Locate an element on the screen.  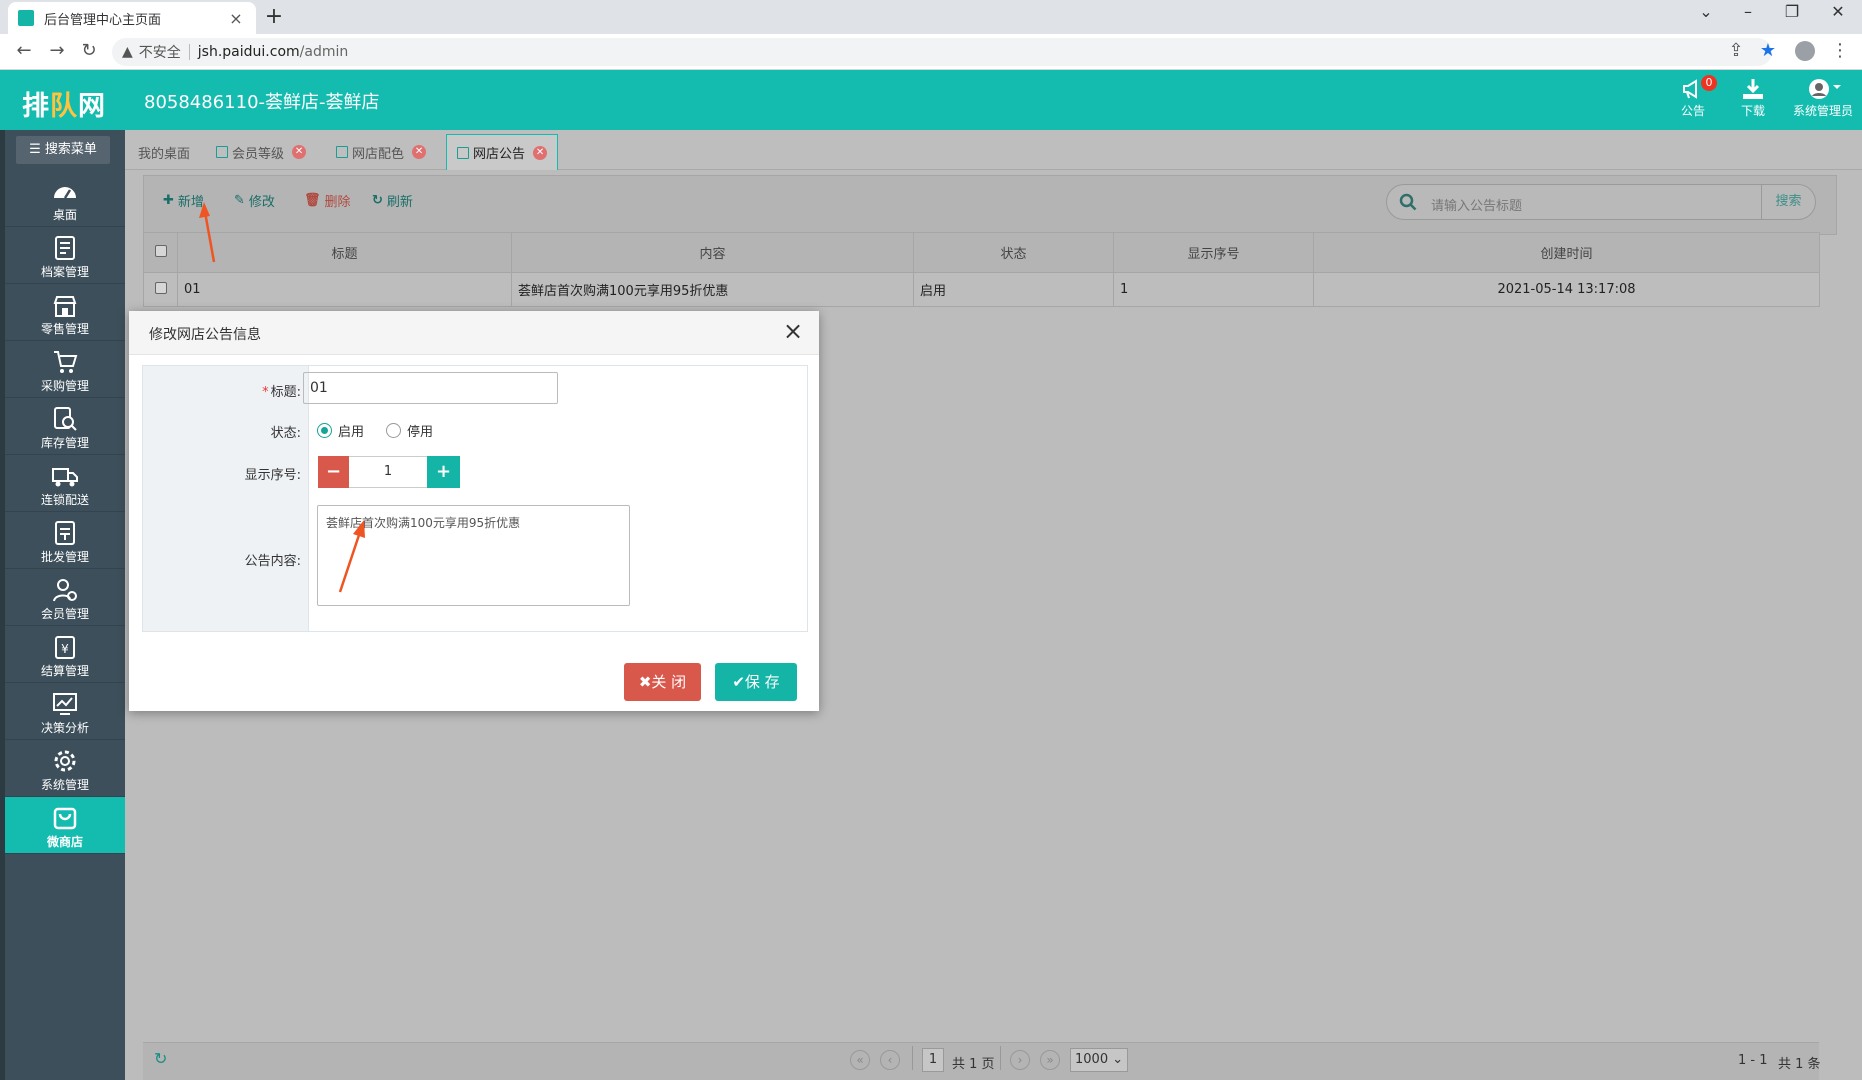
delete-button: 🗑 删除 is located at coordinates (327, 200).